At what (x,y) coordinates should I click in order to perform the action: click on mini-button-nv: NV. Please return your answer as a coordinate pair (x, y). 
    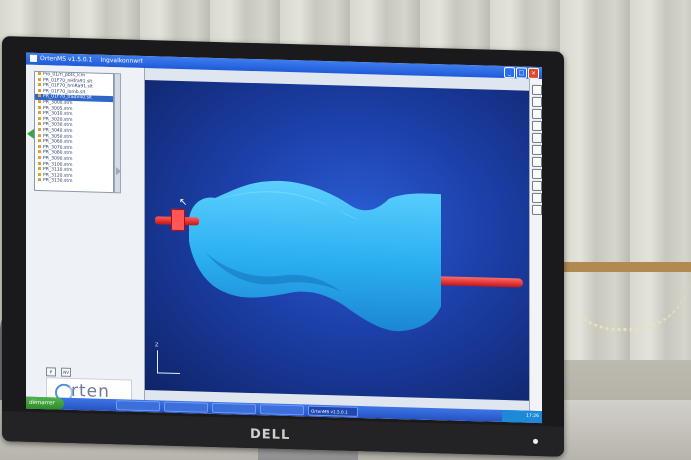
    Looking at the image, I should click on (66, 372).